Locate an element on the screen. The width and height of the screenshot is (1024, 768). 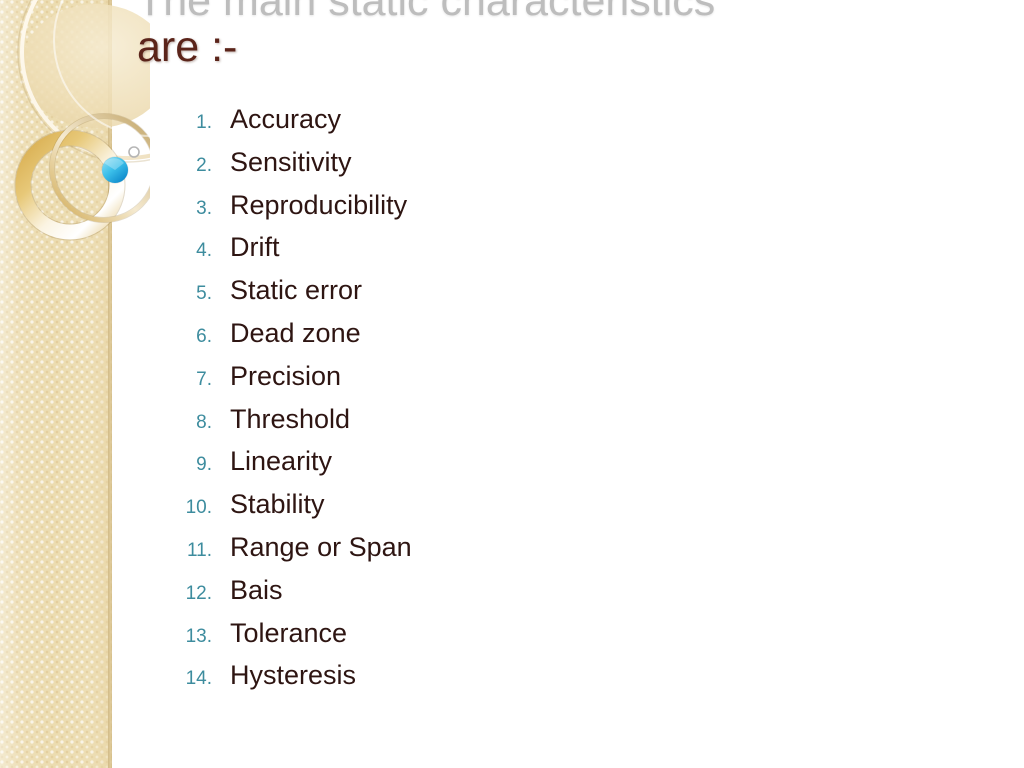
list-item-label: Sensitivity is located at coordinates (291, 161).